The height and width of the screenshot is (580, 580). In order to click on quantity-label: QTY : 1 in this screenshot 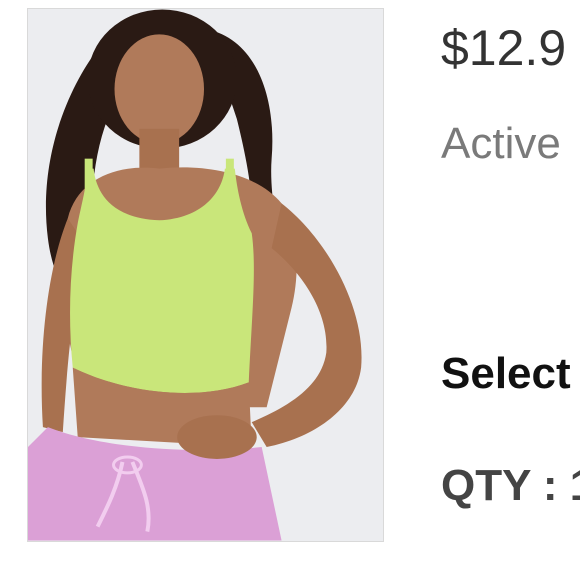, I will do `click(510, 486)`.